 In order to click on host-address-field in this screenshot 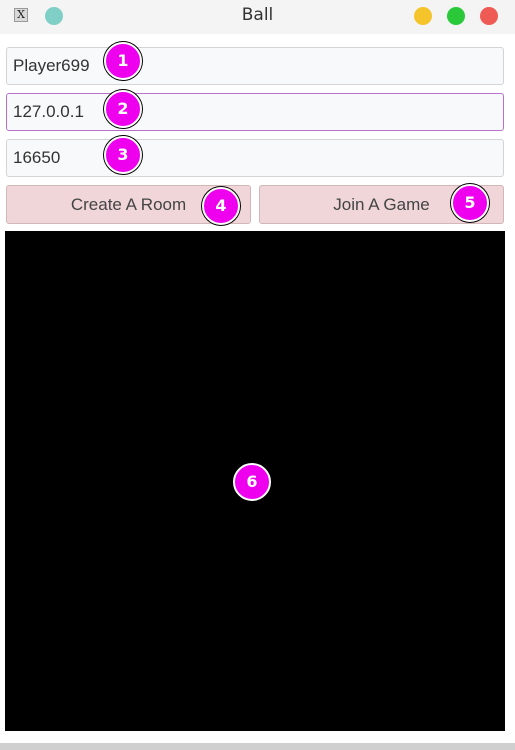, I will do `click(255, 112)`.